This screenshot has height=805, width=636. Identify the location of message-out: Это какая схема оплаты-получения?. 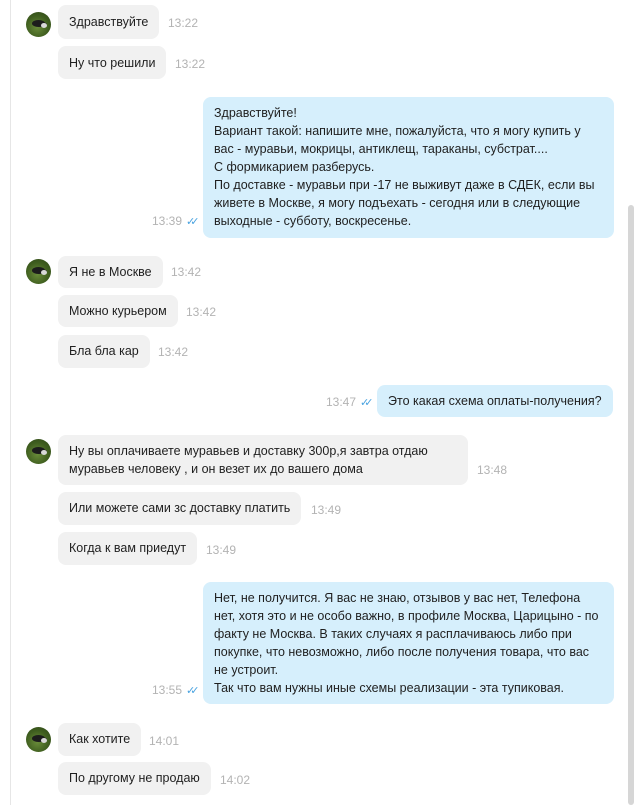
(495, 401).